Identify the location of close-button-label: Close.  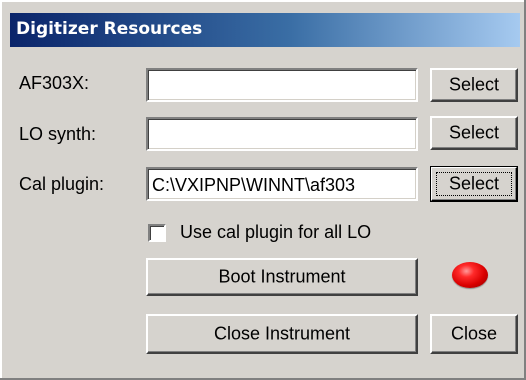
(474, 333).